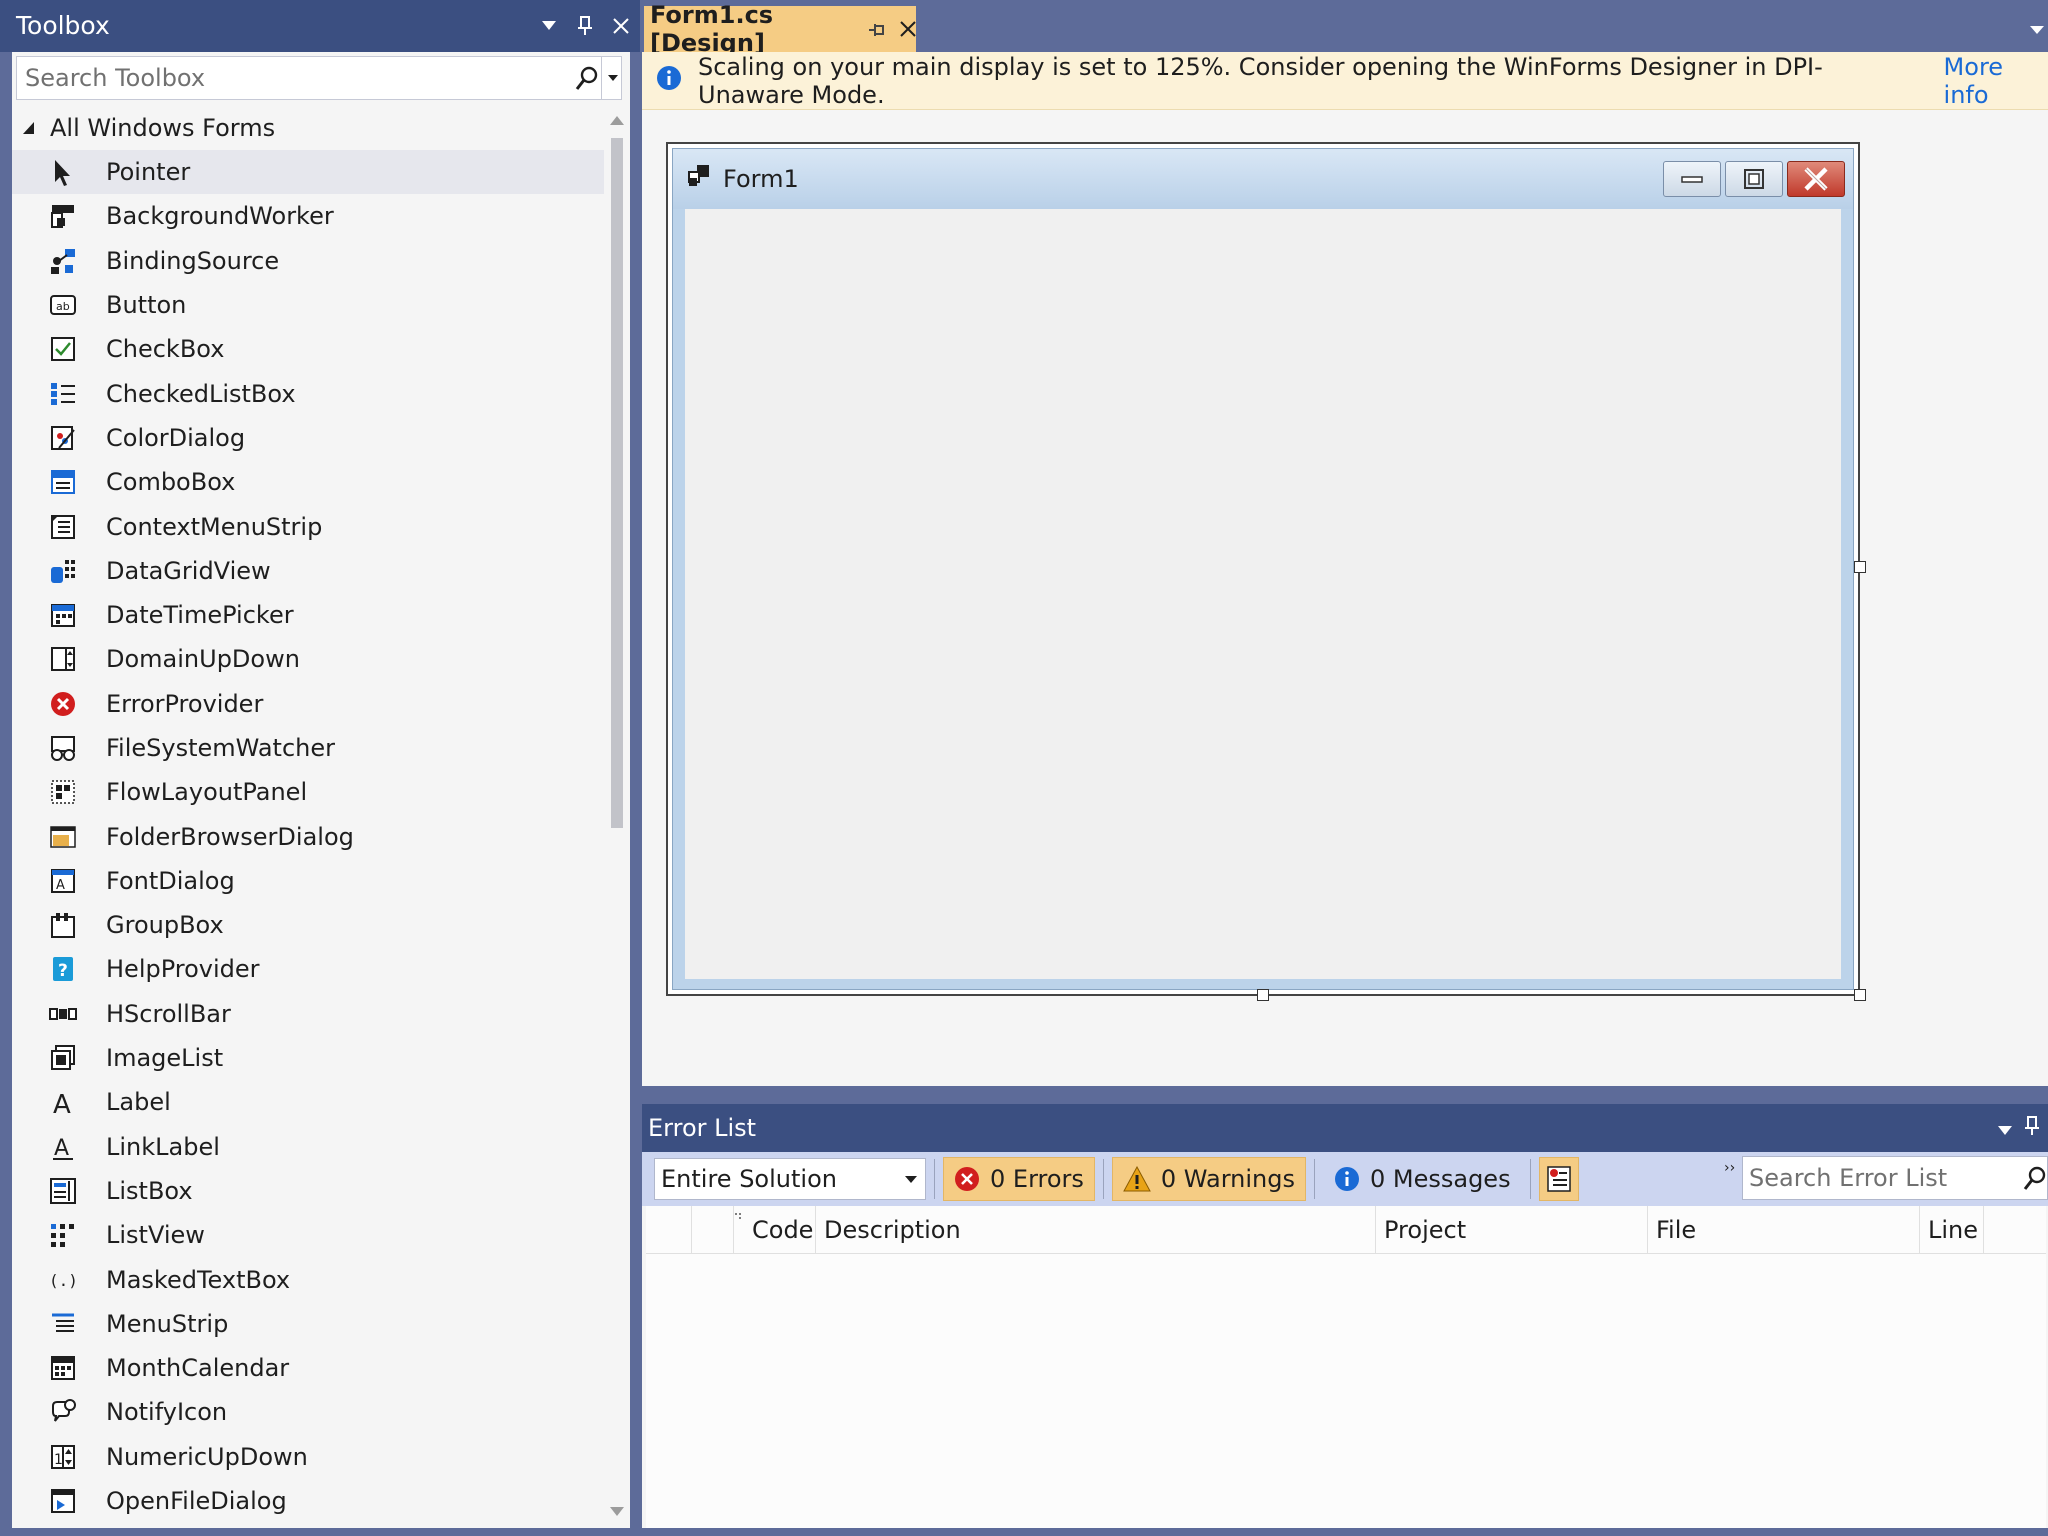 The height and width of the screenshot is (1536, 2048). Describe the element at coordinates (165, 925) in the screenshot. I see `toolbox-item-label: GroupBox` at that location.